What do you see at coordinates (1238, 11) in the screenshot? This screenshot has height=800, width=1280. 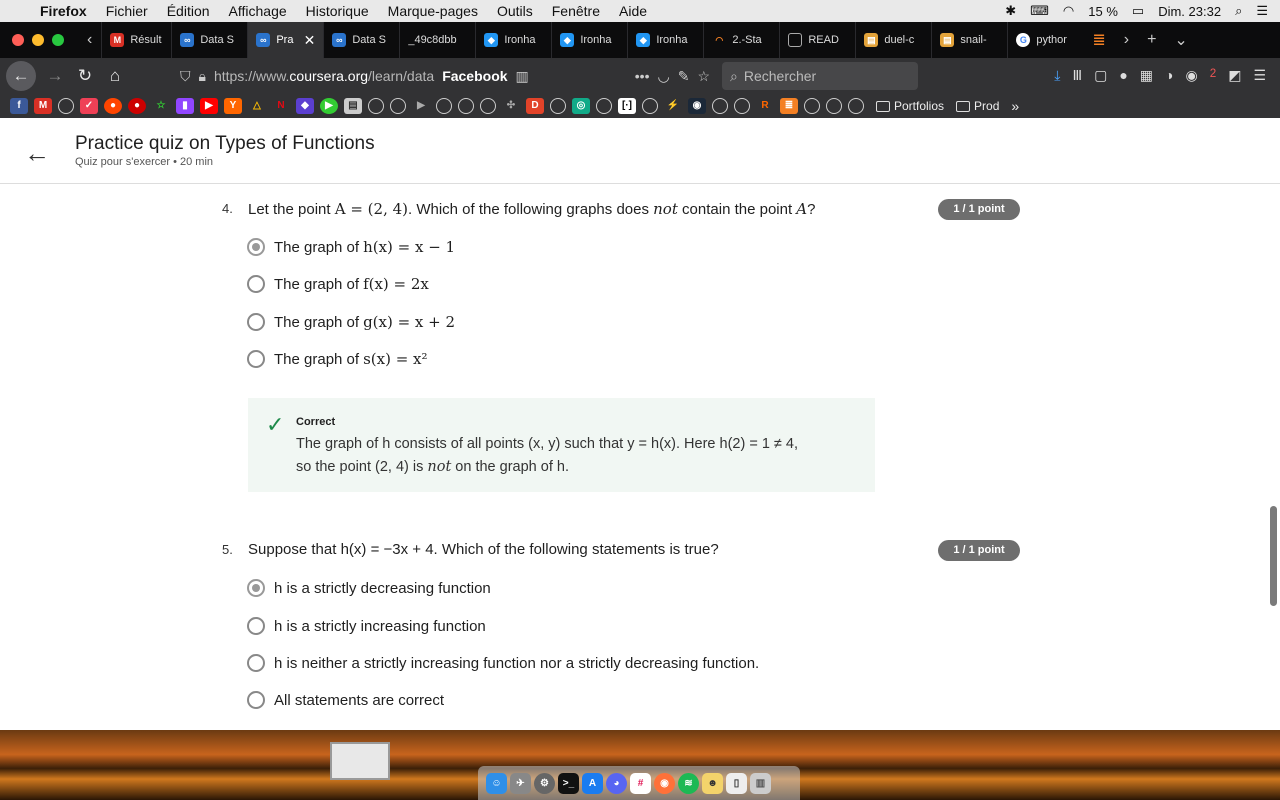 I see `spotlight-icon: ⌕` at bounding box center [1238, 11].